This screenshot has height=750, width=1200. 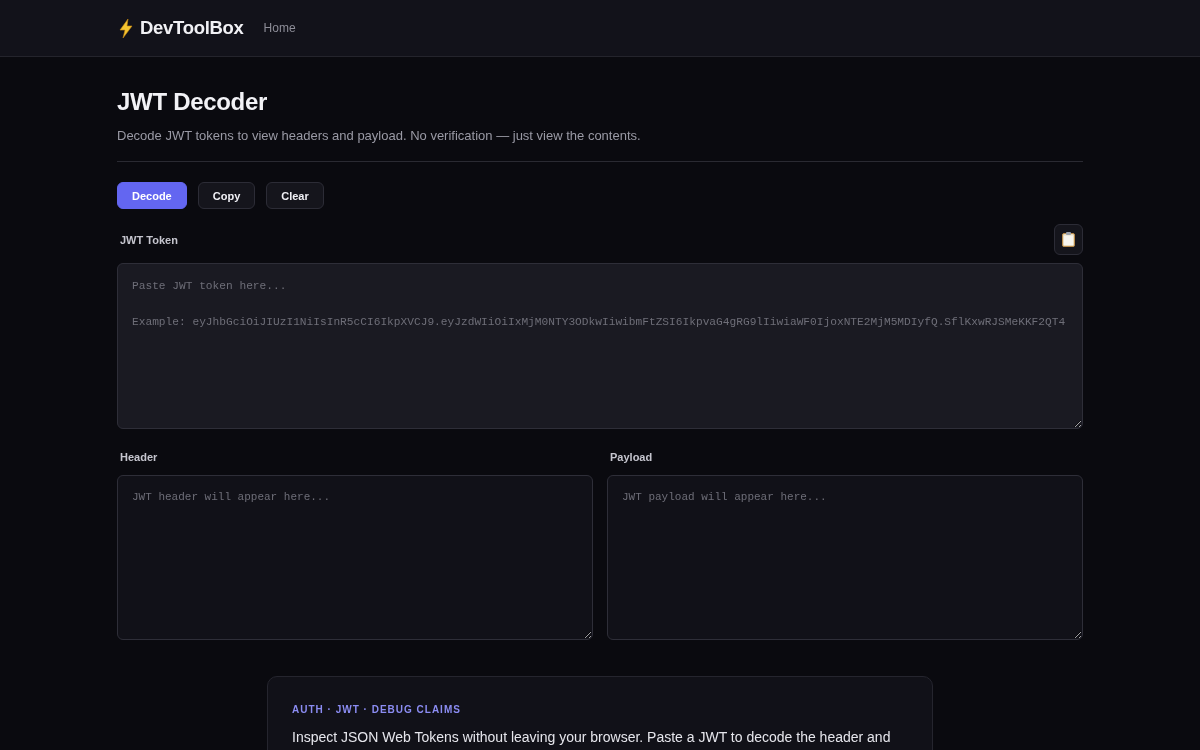 I want to click on field-label: JWT Token, so click(x=148, y=239).